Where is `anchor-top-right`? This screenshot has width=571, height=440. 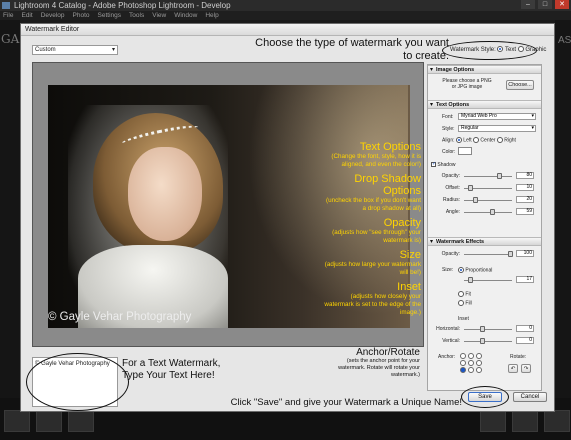 anchor-top-right is located at coordinates (479, 356).